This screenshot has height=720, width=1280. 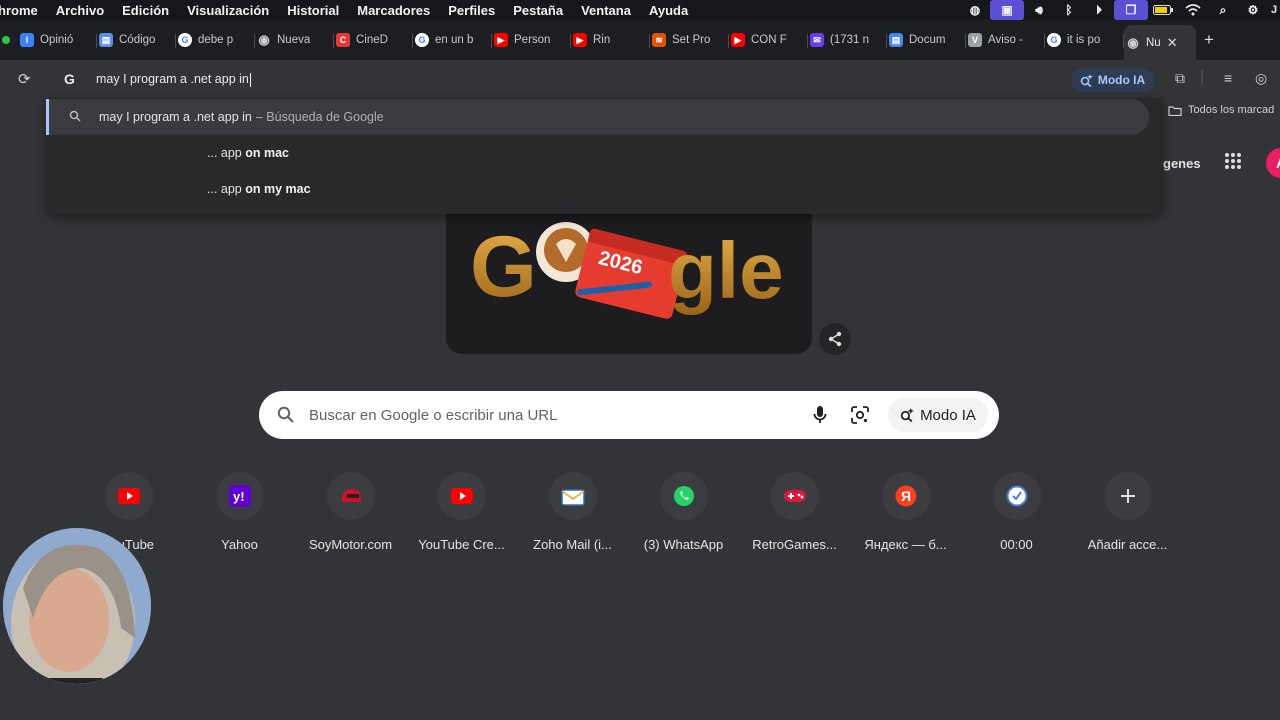 What do you see at coordinates (1069, 10) in the screenshot?
I see `bluetooth-icon: ᛒ` at bounding box center [1069, 10].